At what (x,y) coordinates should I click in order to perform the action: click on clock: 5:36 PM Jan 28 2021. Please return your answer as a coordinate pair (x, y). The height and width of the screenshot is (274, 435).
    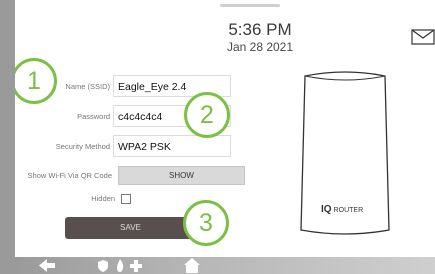
    Looking at the image, I should click on (260, 37).